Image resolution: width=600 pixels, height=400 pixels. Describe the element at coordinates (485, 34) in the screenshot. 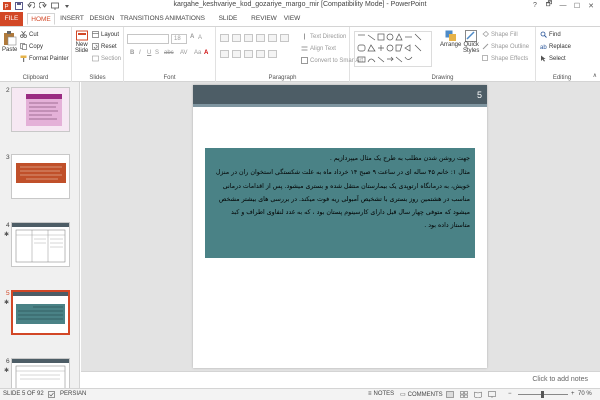

I see `paint-bucket-icon` at that location.